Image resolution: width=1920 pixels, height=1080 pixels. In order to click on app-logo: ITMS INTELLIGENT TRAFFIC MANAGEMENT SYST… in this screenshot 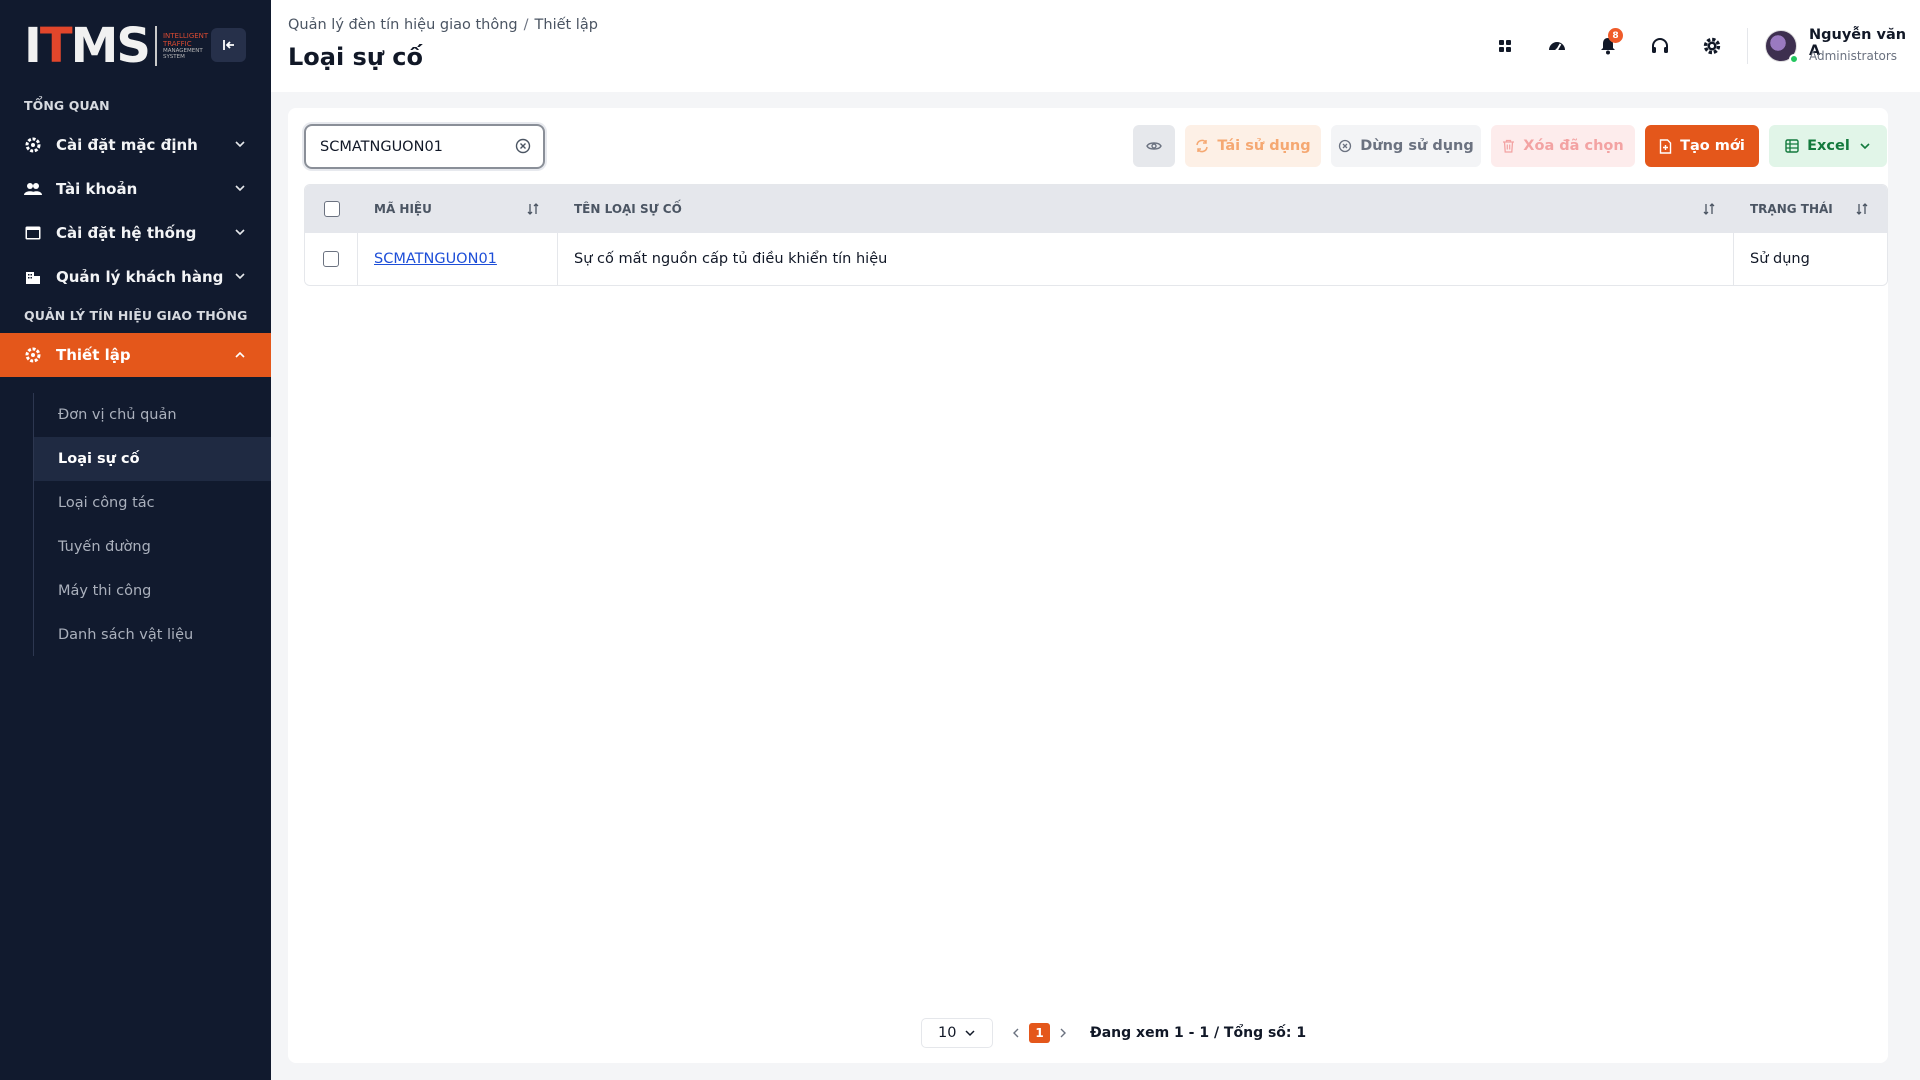, I will do `click(116, 46)`.